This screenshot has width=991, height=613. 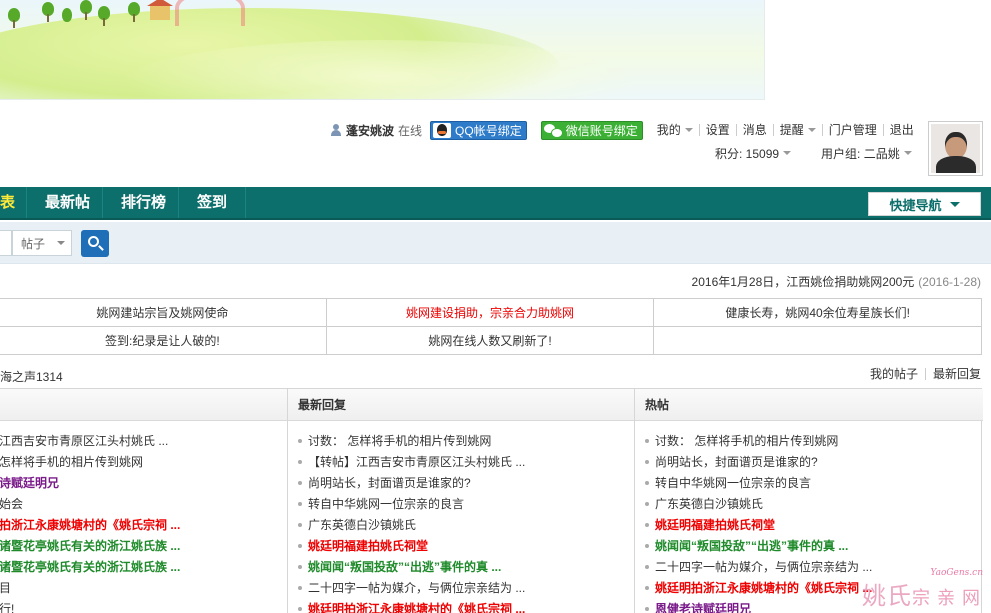 I want to click on link-cell: 签到:纪录是让人破的!, so click(x=163, y=340).